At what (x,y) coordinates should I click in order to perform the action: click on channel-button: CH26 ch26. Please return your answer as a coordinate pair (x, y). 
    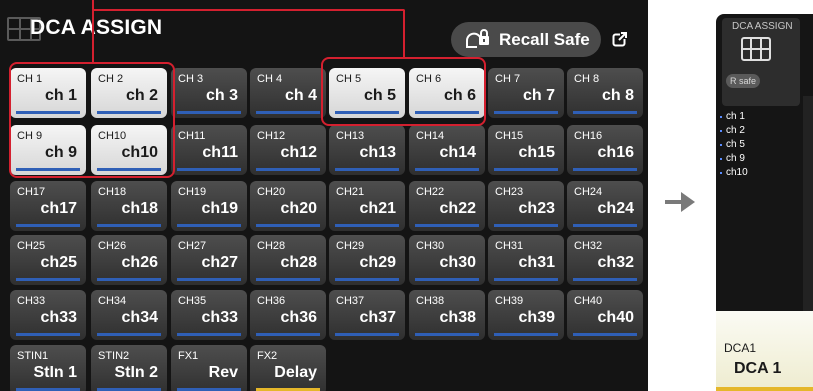
    Looking at the image, I should click on (129, 260).